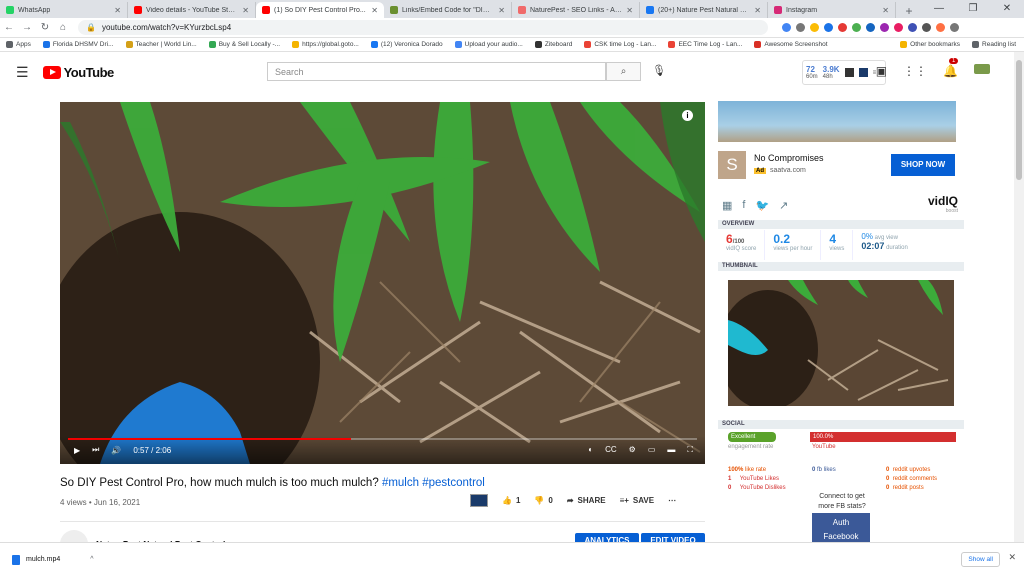  Describe the element at coordinates (732, 165) in the screenshot. I see `advertiser-logo: S` at that location.